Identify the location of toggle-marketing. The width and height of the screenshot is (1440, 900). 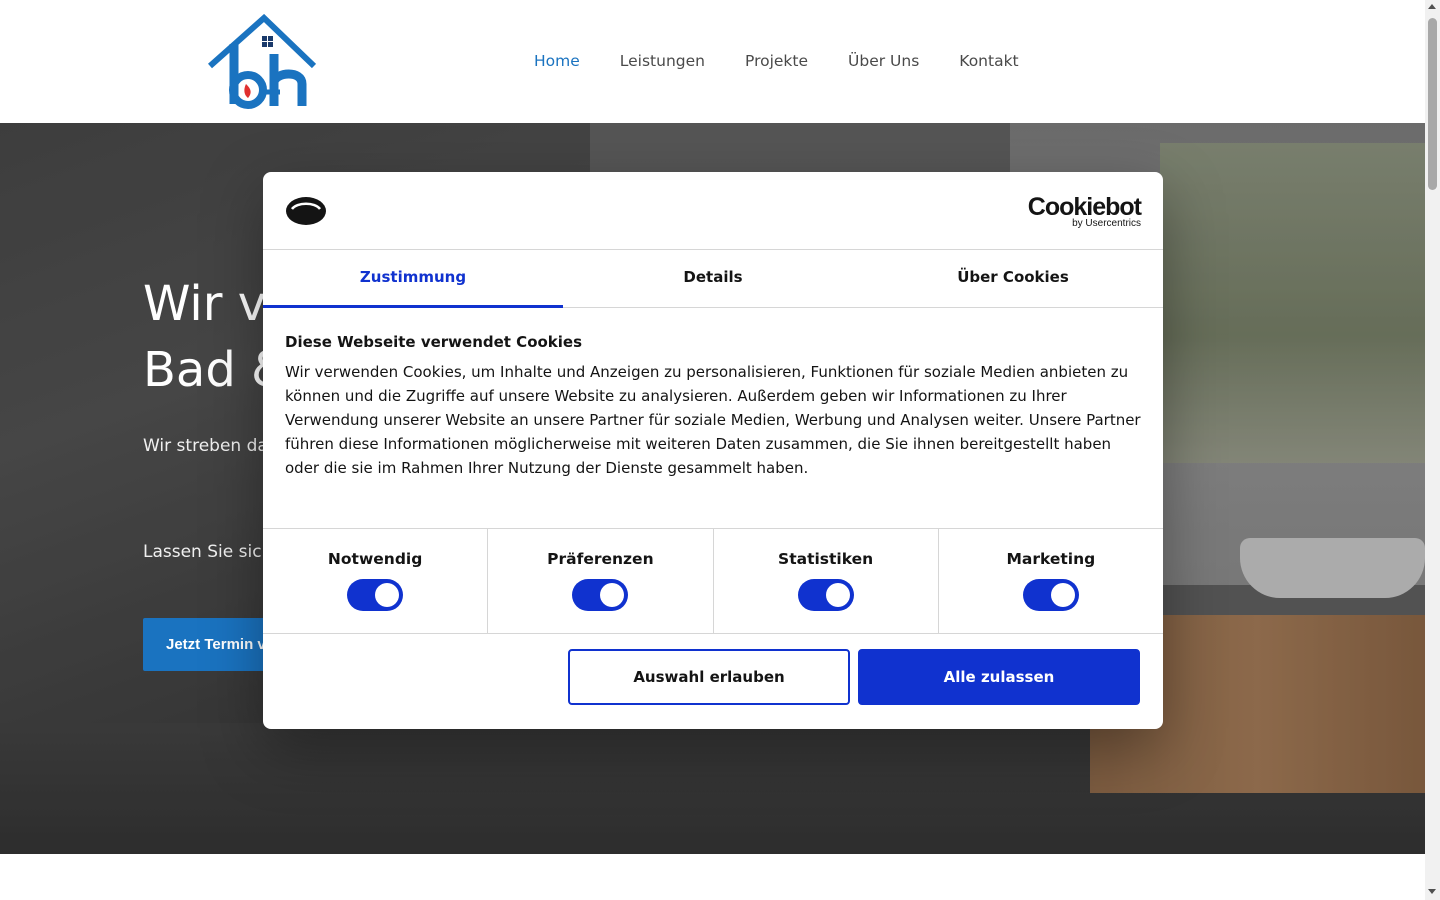
(1050, 595).